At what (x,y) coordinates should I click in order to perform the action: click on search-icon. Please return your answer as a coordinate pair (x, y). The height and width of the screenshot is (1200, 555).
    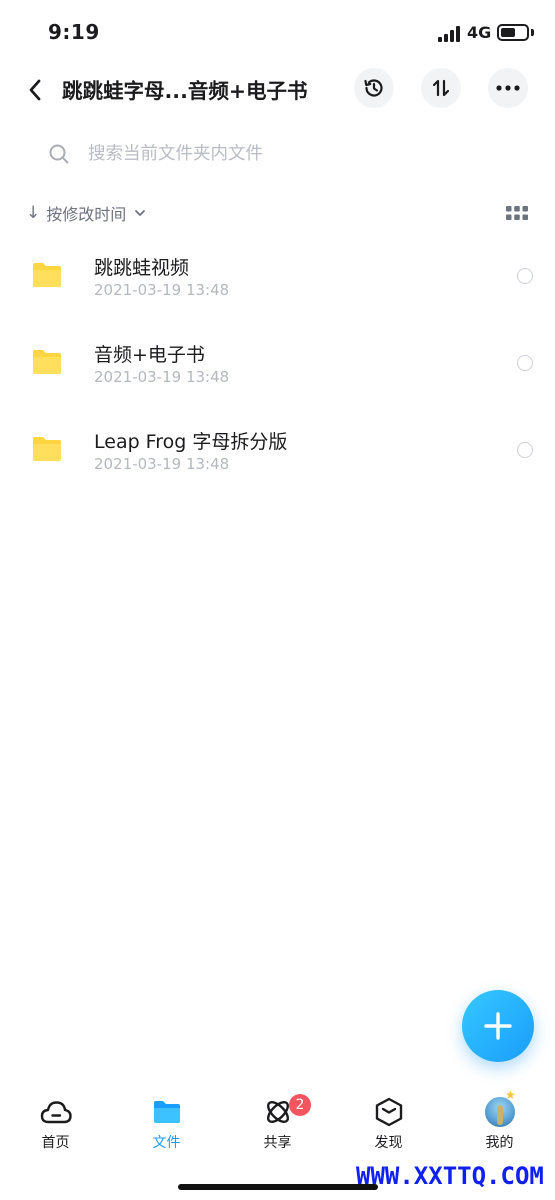
    Looking at the image, I should click on (59, 154).